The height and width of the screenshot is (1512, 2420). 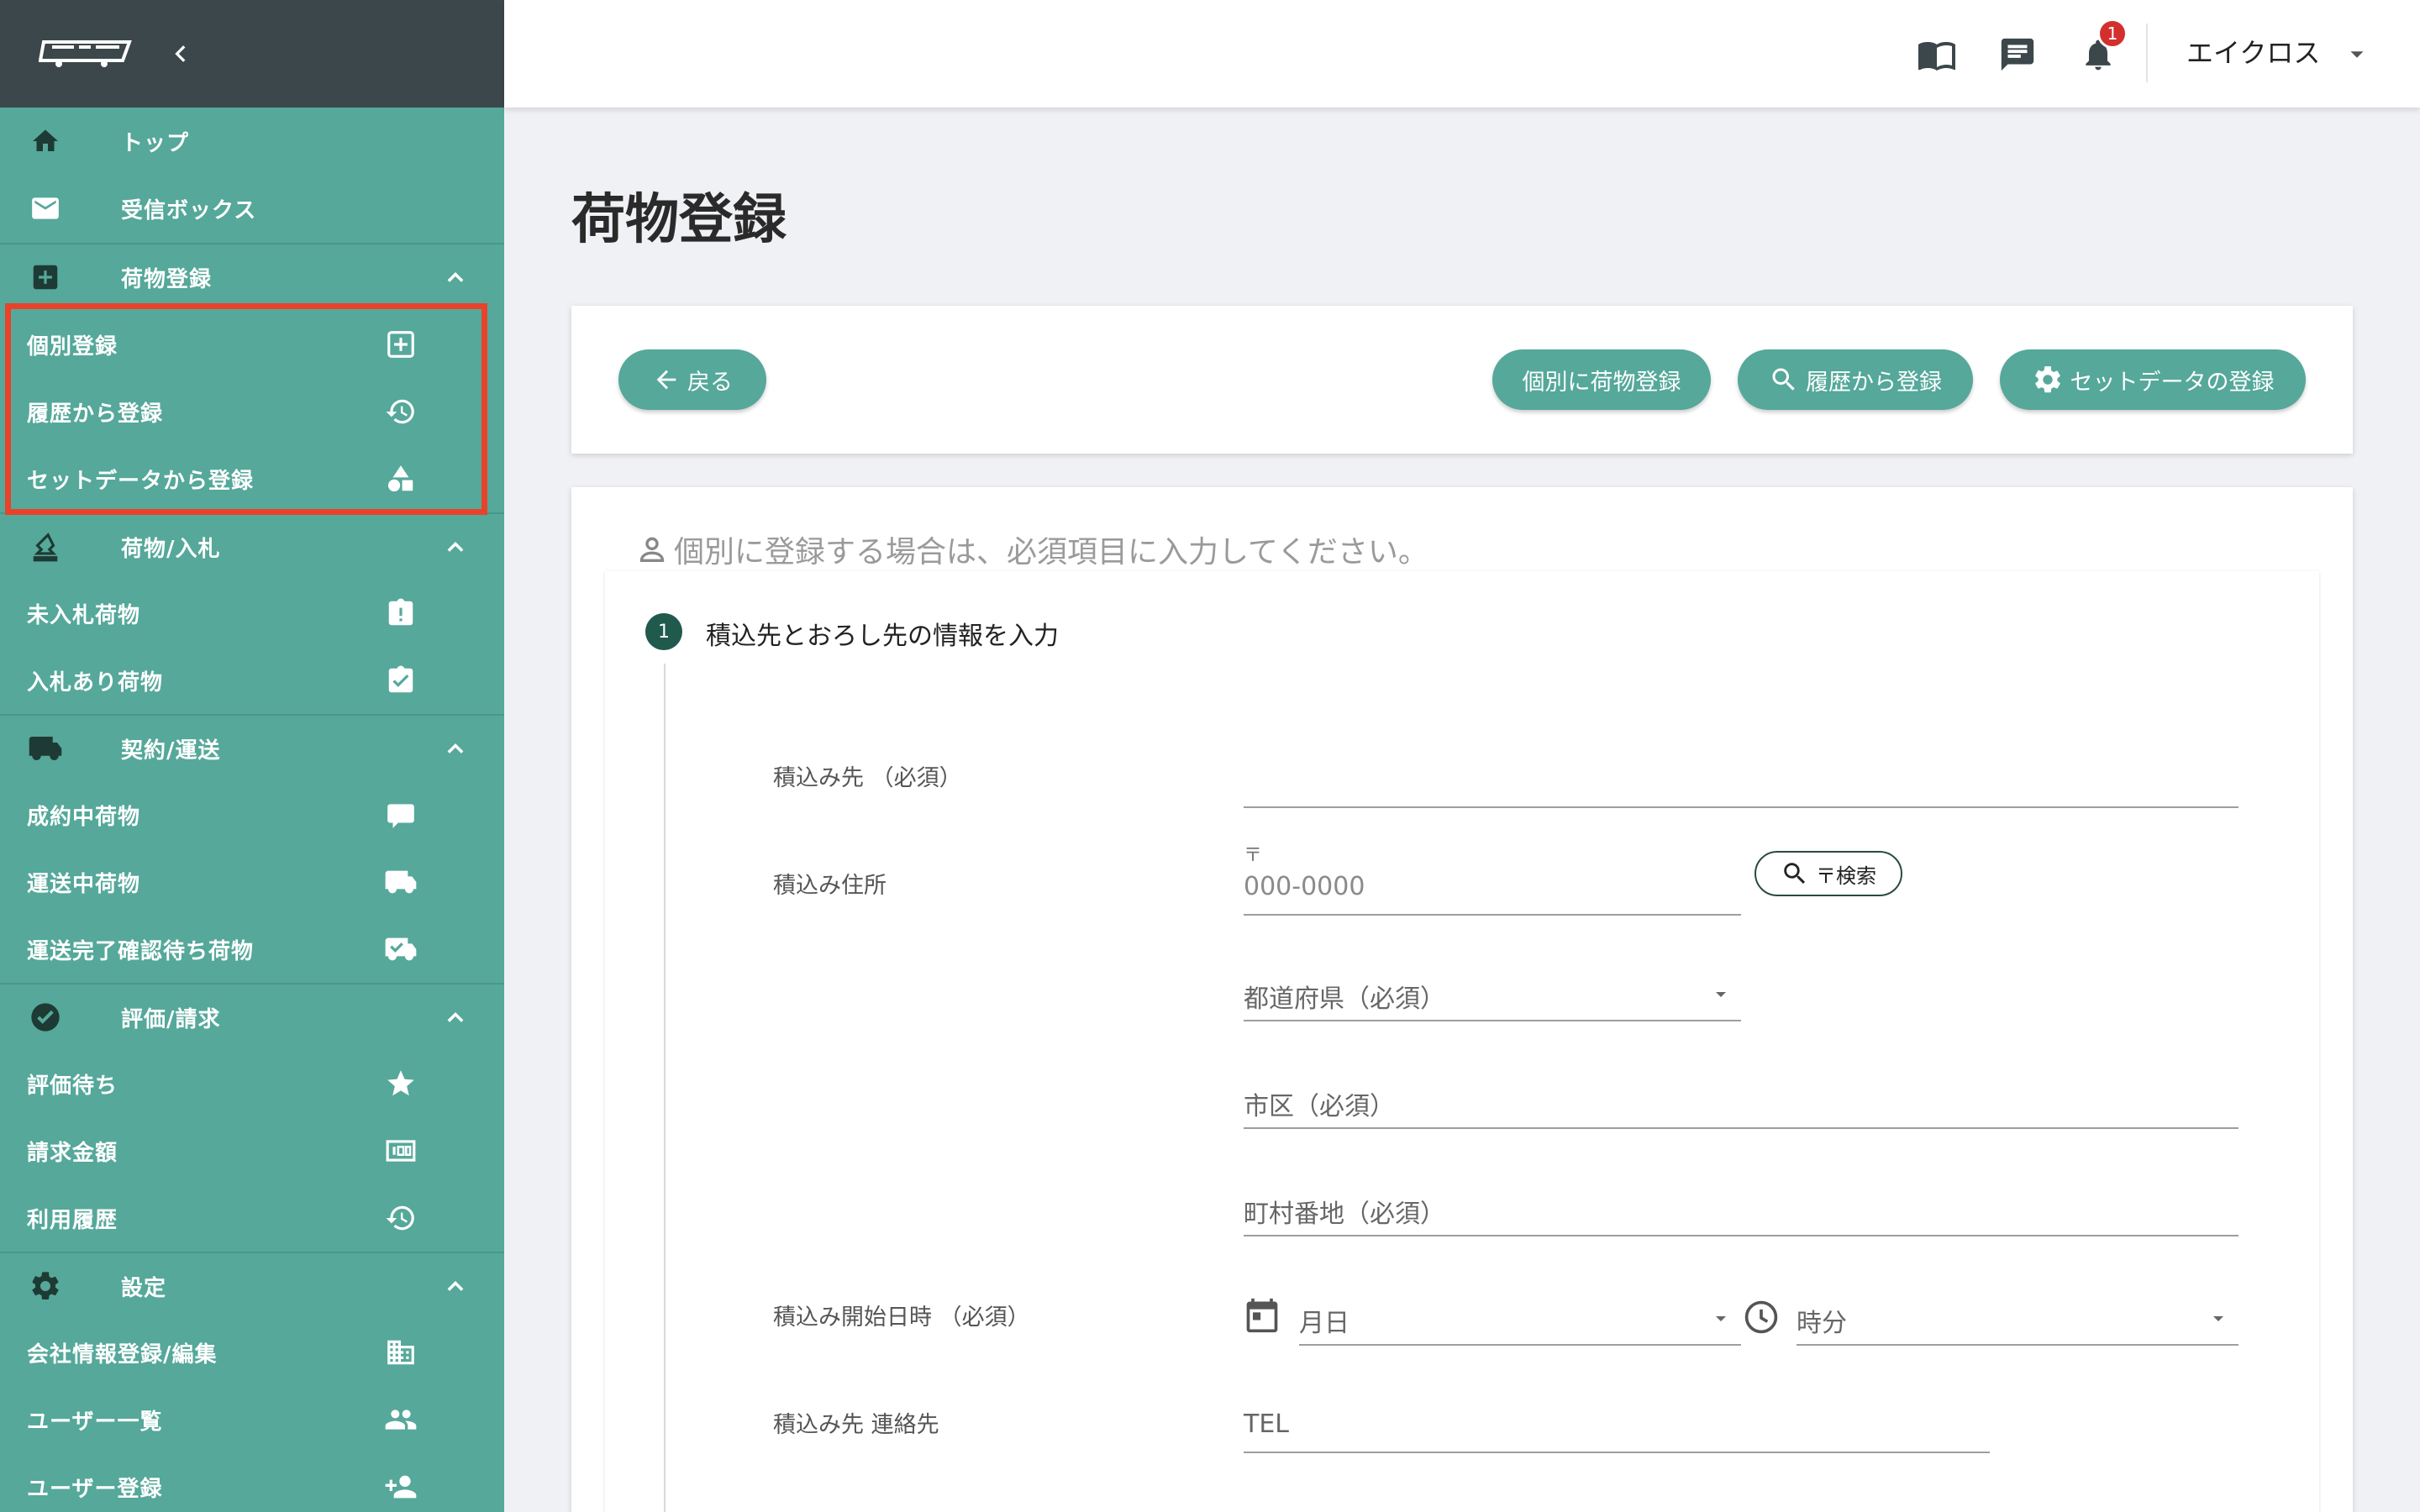 What do you see at coordinates (1520, 1318) in the screenshot?
I see `start-date-select: 月日` at bounding box center [1520, 1318].